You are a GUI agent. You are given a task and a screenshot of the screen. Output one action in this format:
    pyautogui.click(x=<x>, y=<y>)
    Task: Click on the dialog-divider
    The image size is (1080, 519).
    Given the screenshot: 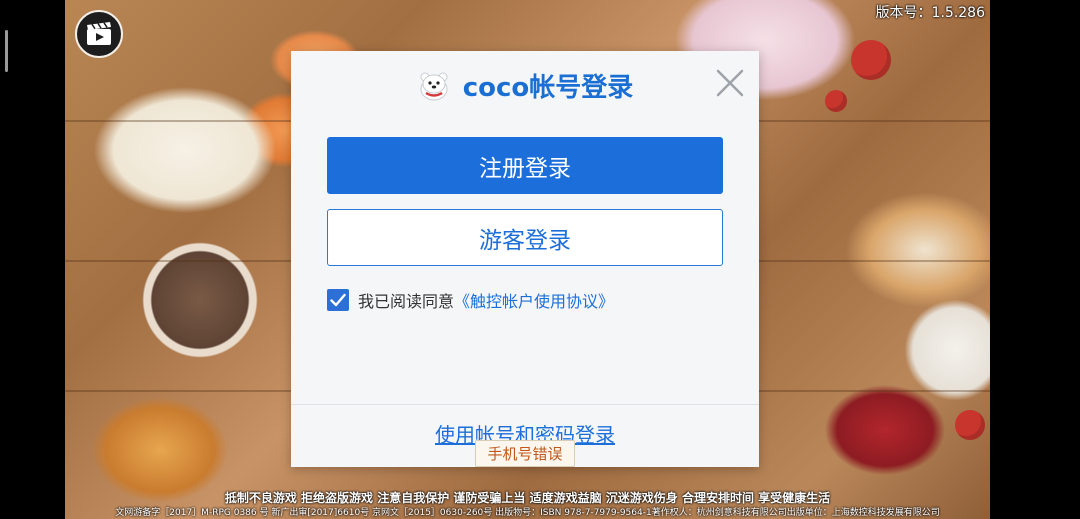 What is the action you would take?
    pyautogui.click(x=525, y=404)
    